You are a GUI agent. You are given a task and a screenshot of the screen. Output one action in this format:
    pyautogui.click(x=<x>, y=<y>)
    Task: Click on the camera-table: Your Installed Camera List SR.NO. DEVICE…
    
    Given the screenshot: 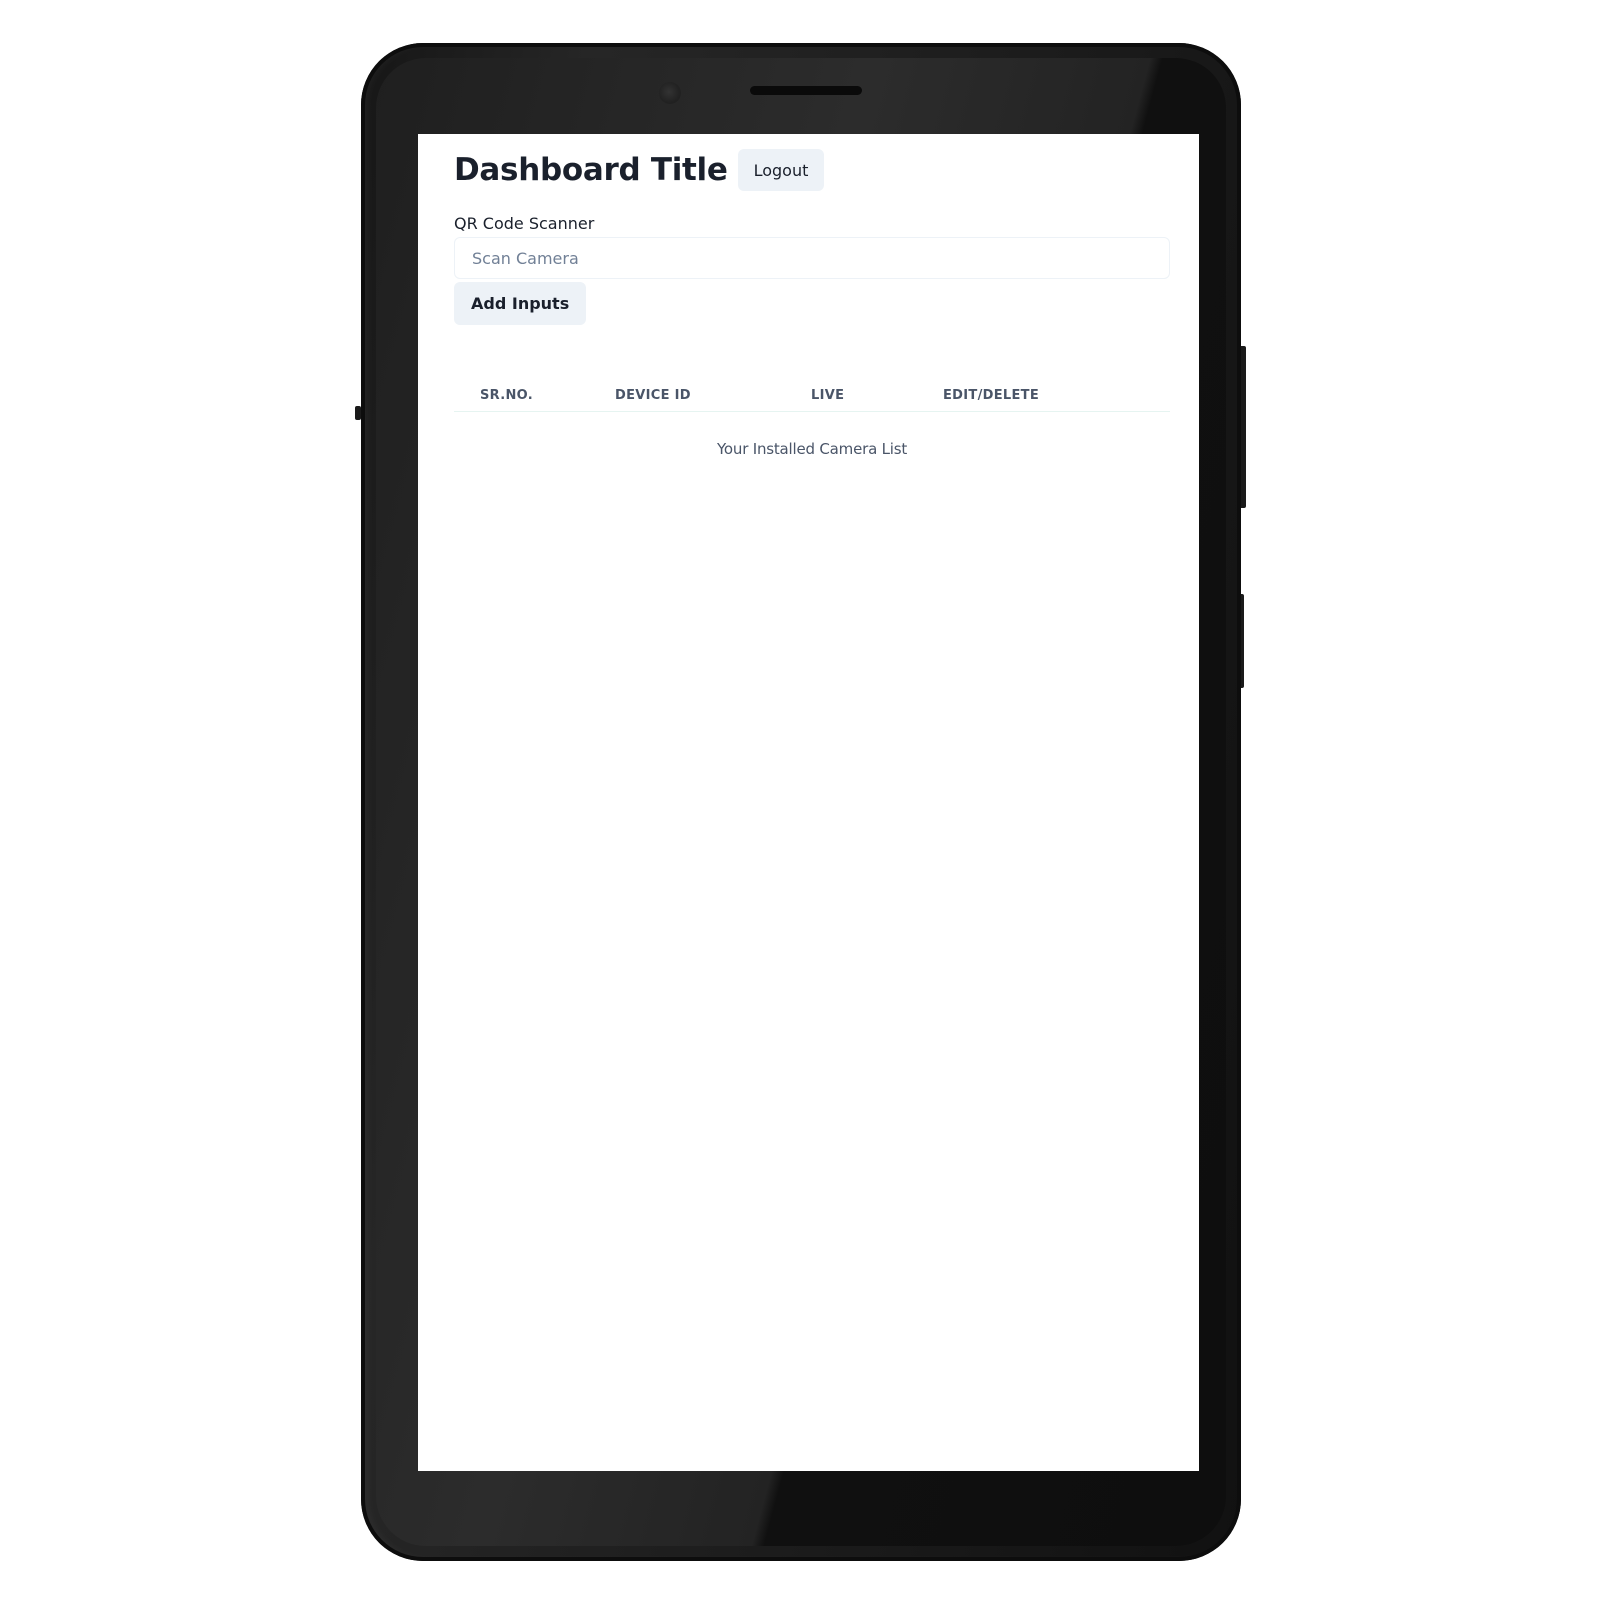 What is the action you would take?
    pyautogui.click(x=812, y=418)
    